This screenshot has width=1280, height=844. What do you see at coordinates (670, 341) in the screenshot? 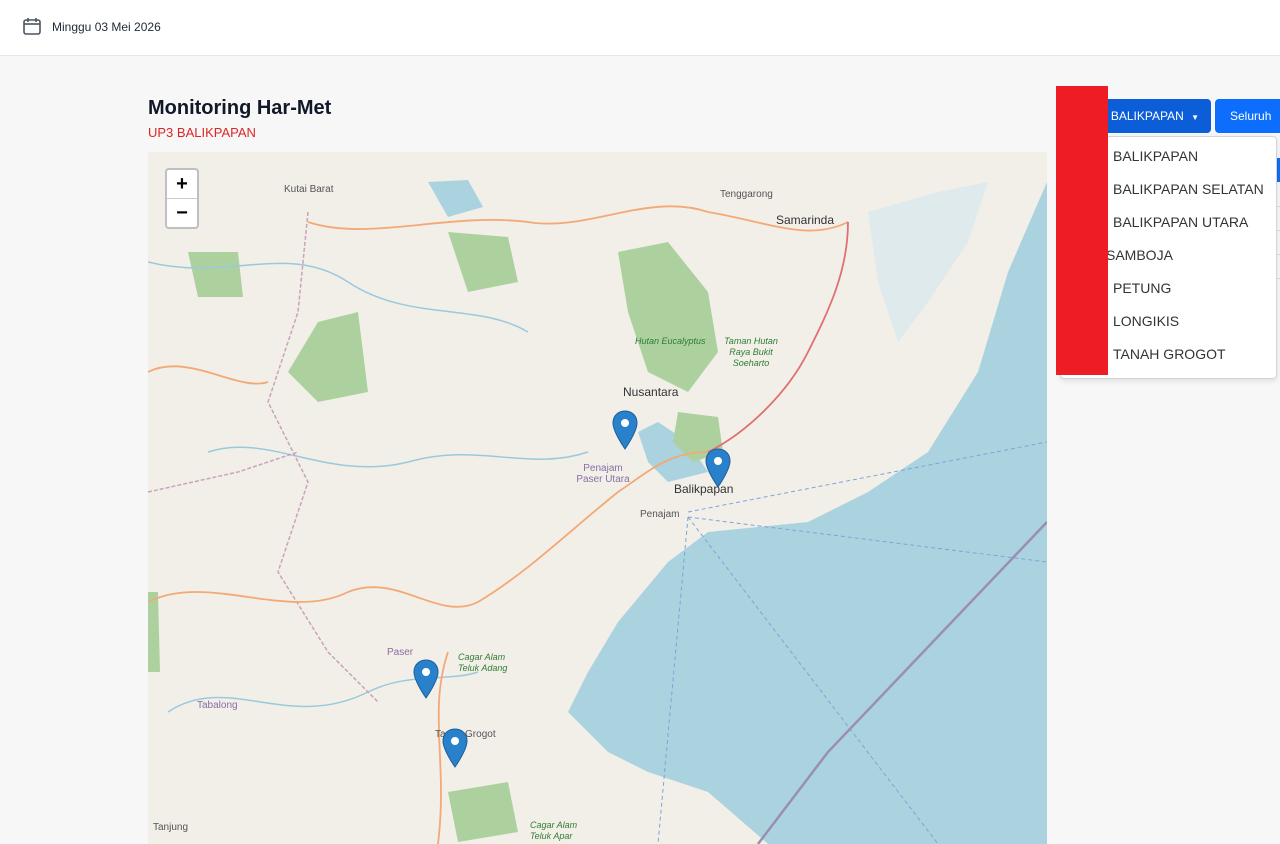
I see `map-label-hutan-eucalyptus: Hutan Eucalyptus` at bounding box center [670, 341].